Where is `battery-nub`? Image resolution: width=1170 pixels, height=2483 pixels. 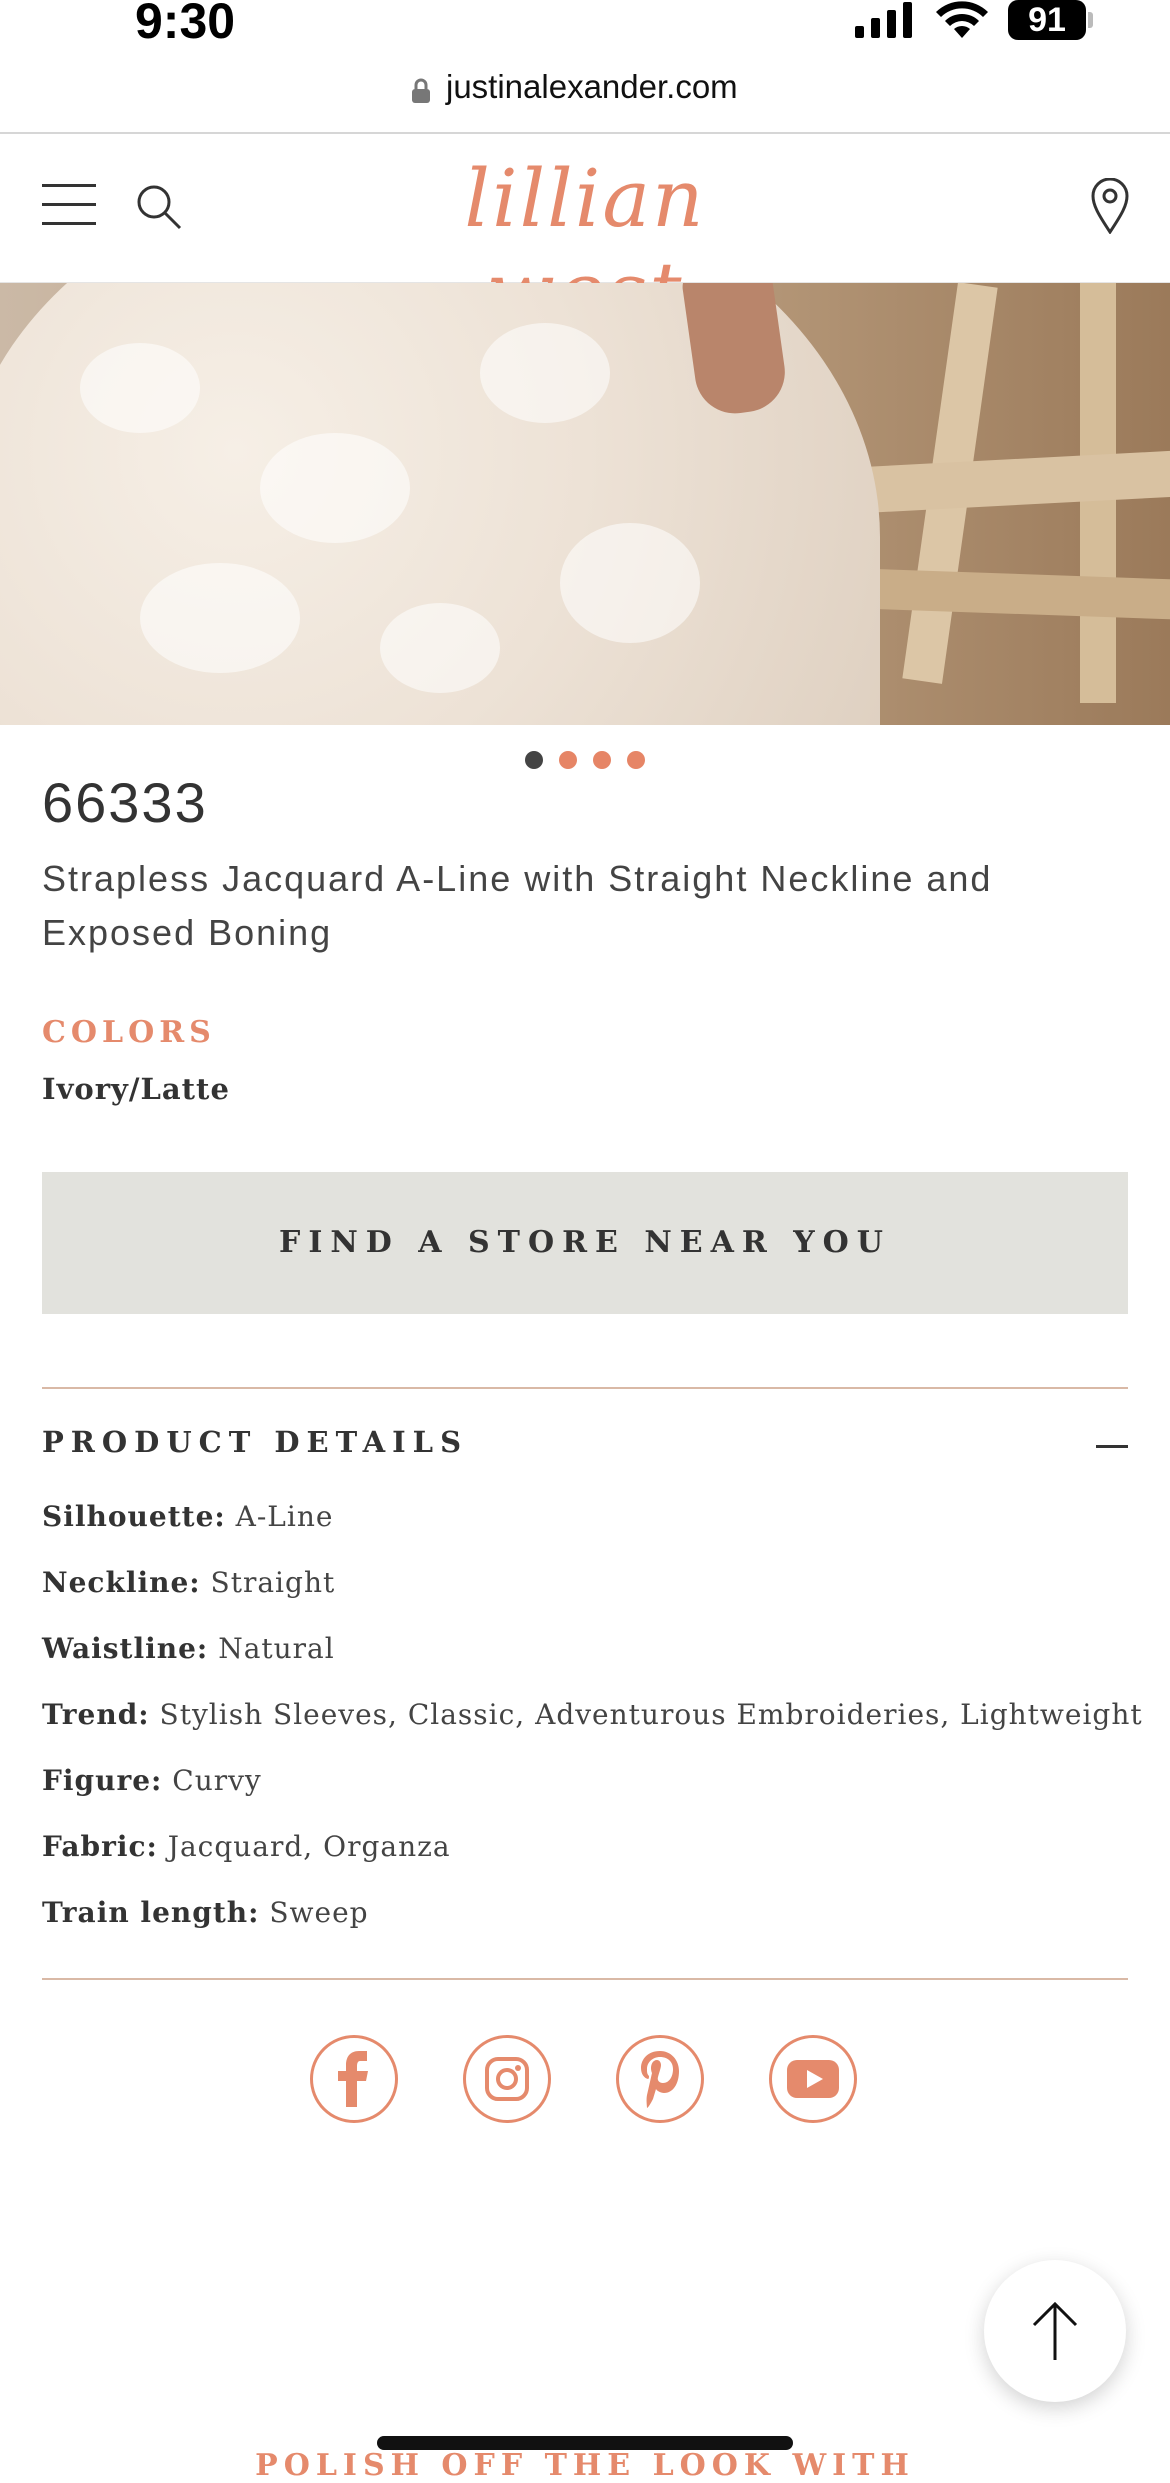
battery-nub is located at coordinates (1090, 20).